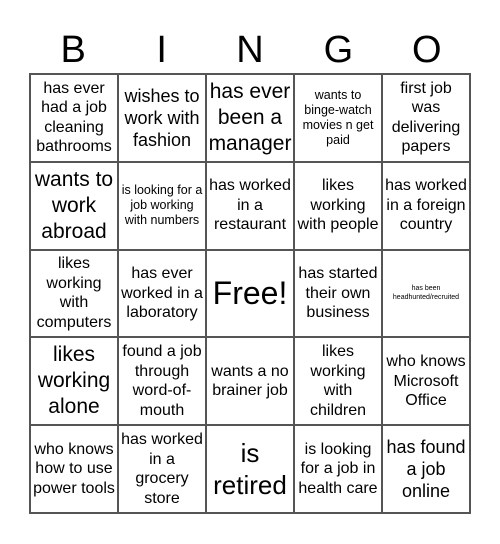 The height and width of the screenshot is (544, 500). I want to click on cell-text: has worked in a grocery store, so click(162, 469).